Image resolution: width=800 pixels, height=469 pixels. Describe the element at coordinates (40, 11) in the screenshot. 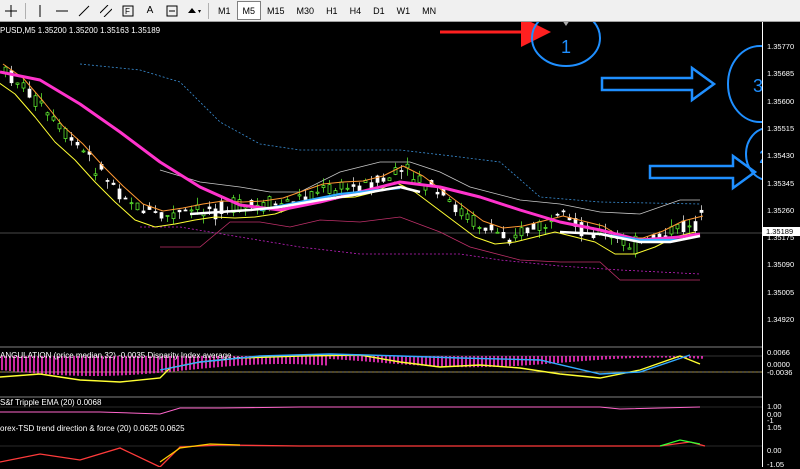

I see `vertical-line-icon` at that location.